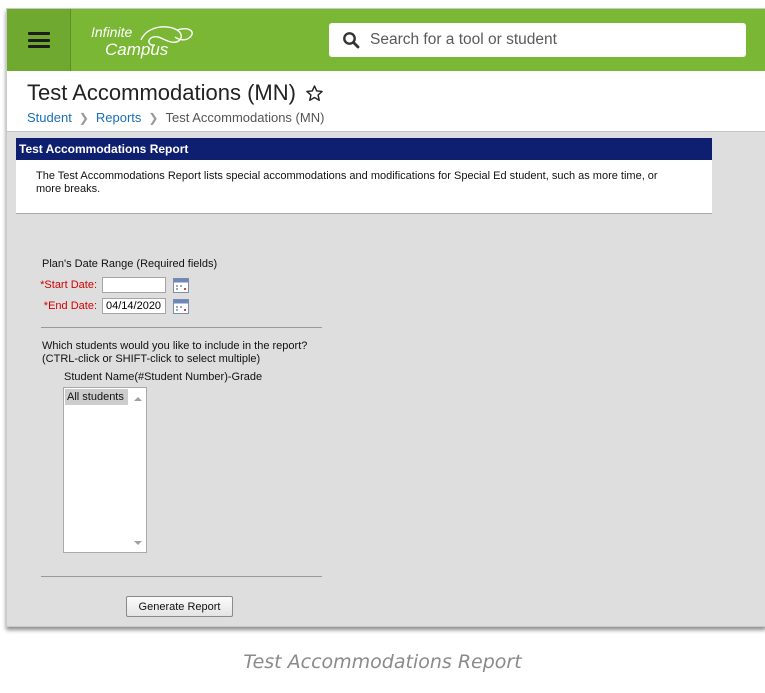 This screenshot has height=693, width=765. What do you see at coordinates (245, 117) in the screenshot?
I see `breadcrumb-current: Test Accommodations (MN)` at bounding box center [245, 117].